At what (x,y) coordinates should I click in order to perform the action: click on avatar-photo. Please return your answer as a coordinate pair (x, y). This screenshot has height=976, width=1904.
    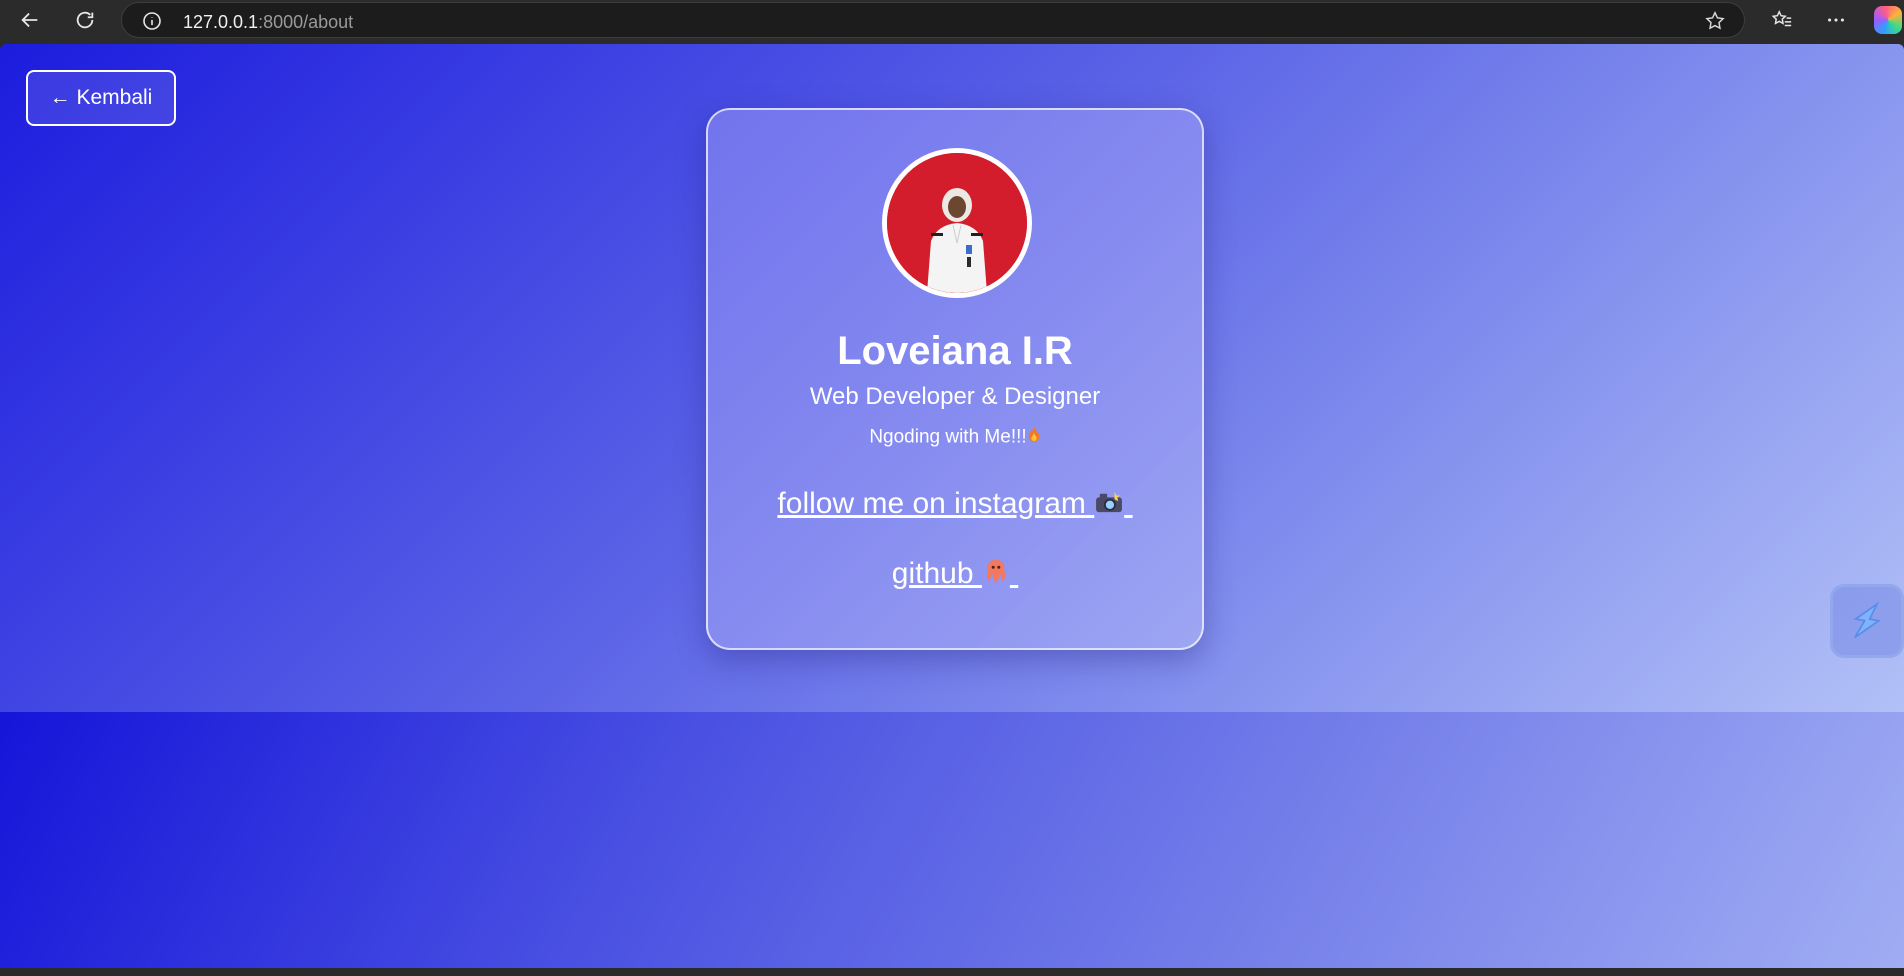
    Looking at the image, I should click on (957, 223).